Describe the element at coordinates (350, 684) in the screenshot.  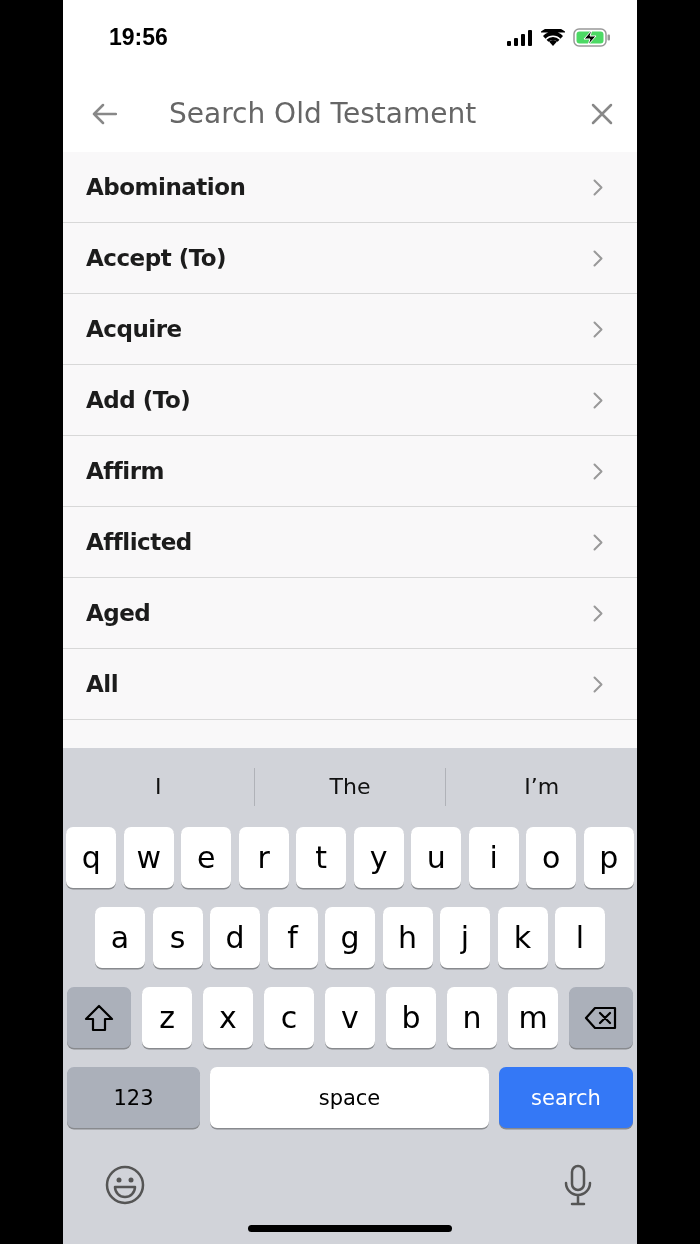
I see `list-item: All` at that location.